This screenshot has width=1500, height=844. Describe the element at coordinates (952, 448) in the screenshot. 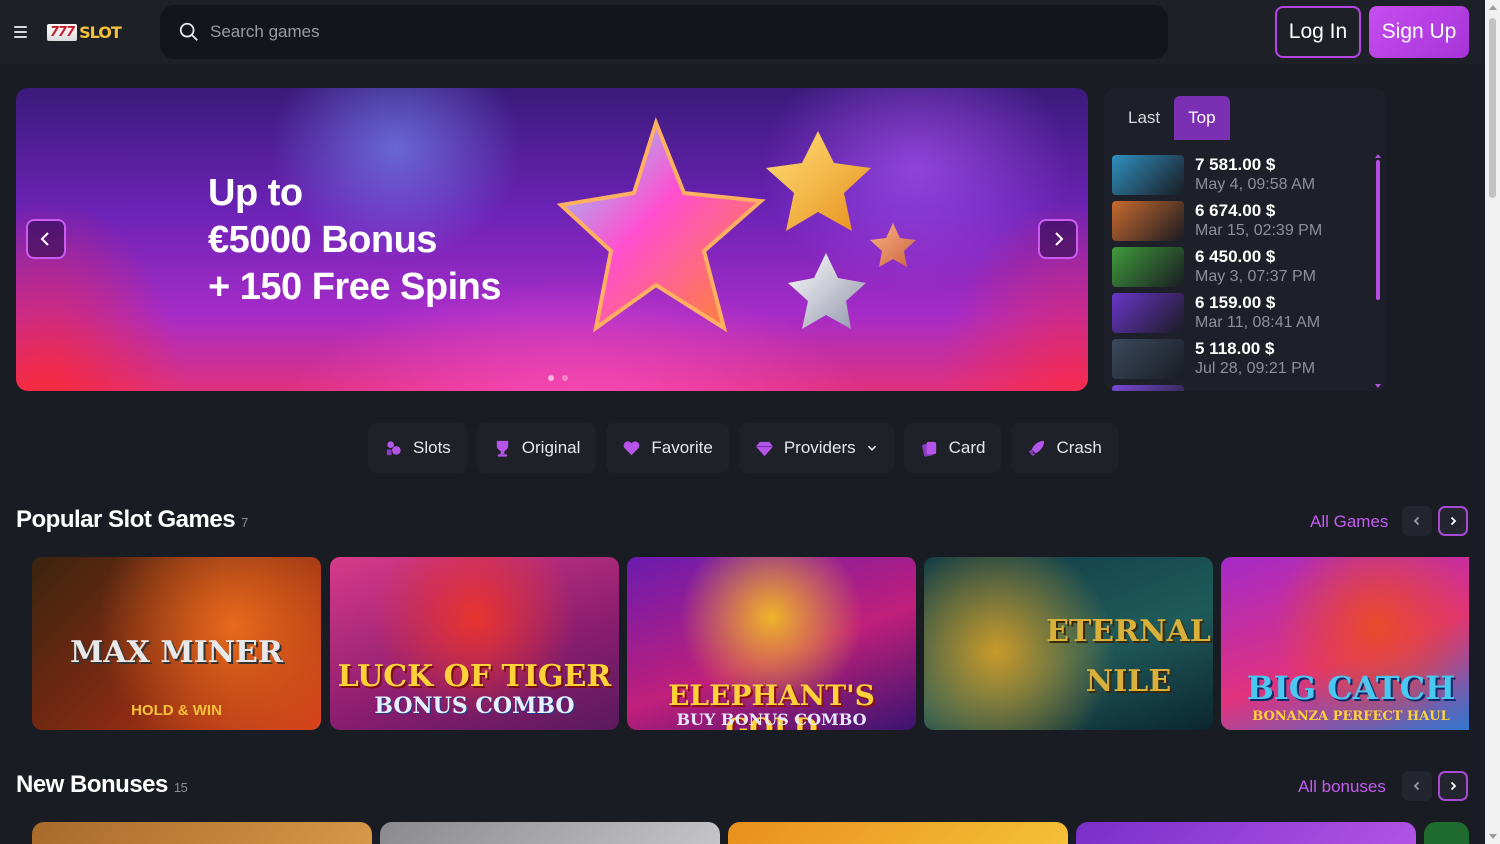

I see `category-card: Card` at that location.